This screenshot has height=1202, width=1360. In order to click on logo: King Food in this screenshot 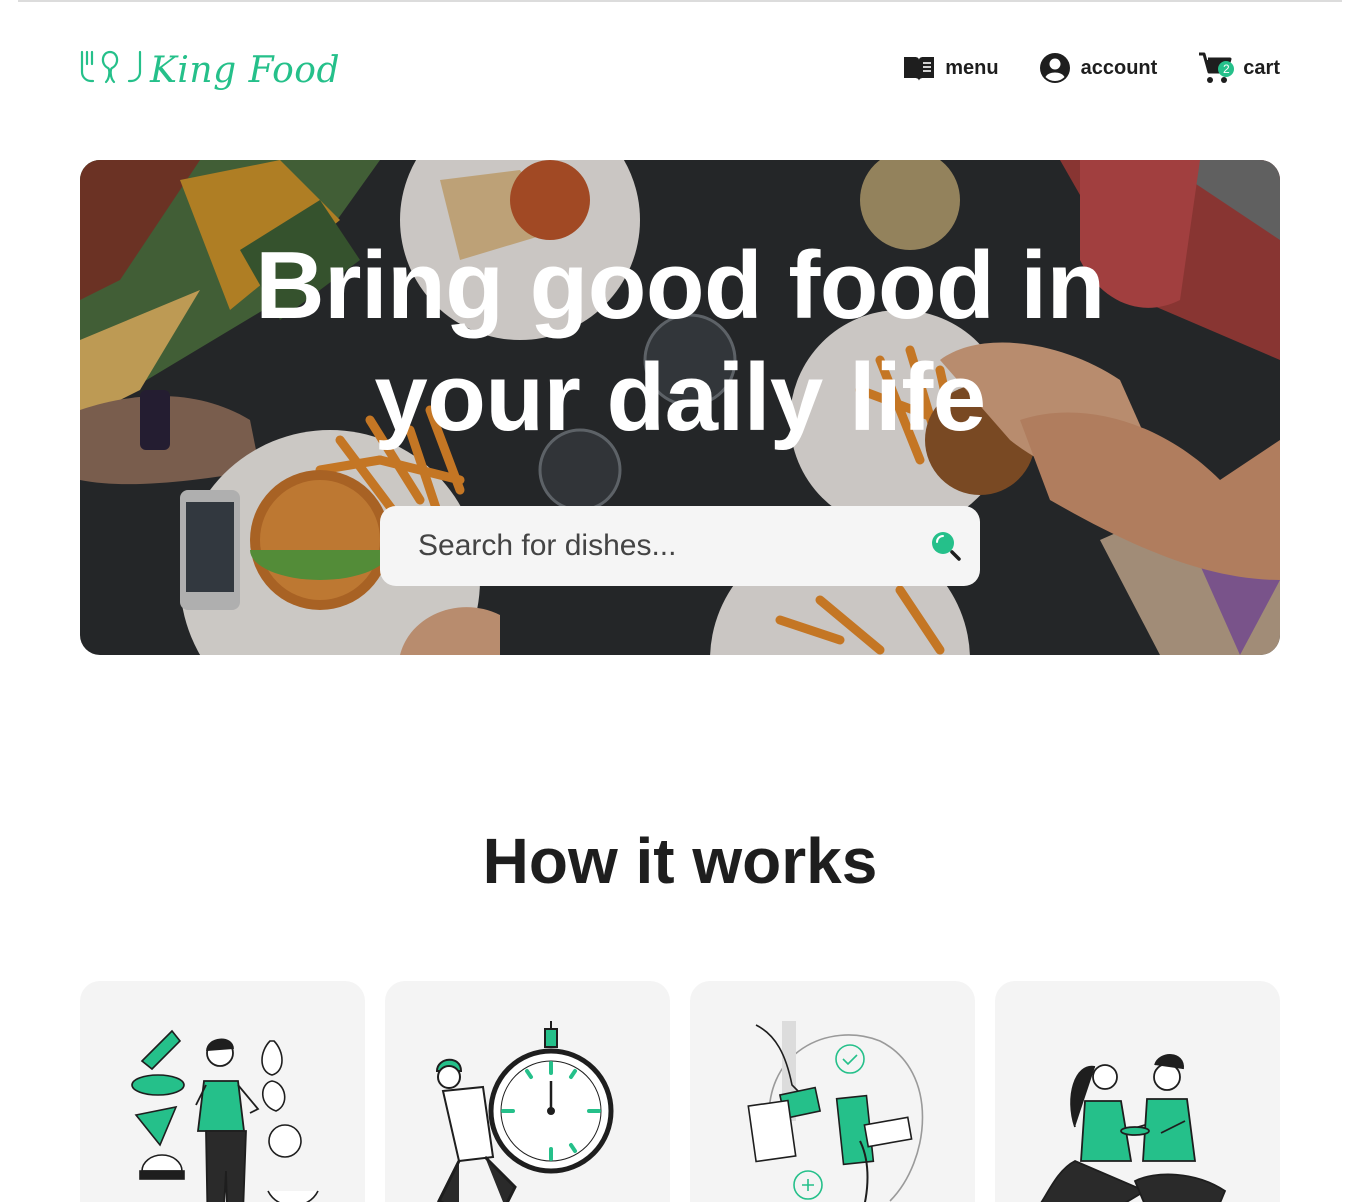, I will do `click(210, 68)`.